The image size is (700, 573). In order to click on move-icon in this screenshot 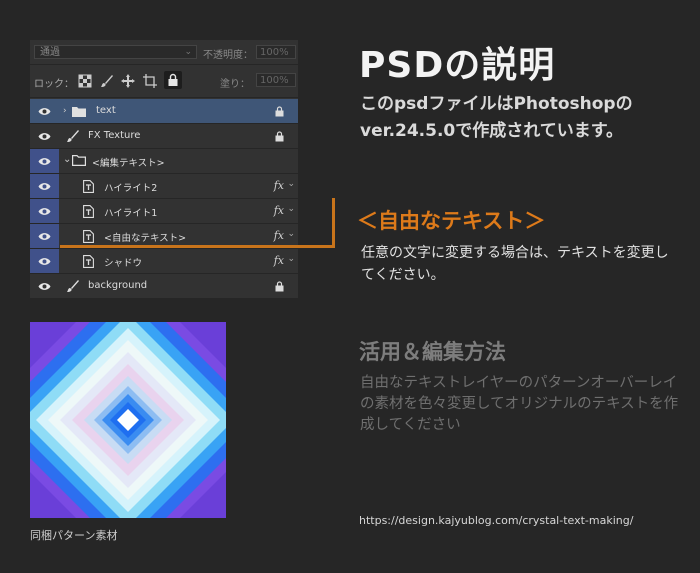, I will do `click(128, 80)`.